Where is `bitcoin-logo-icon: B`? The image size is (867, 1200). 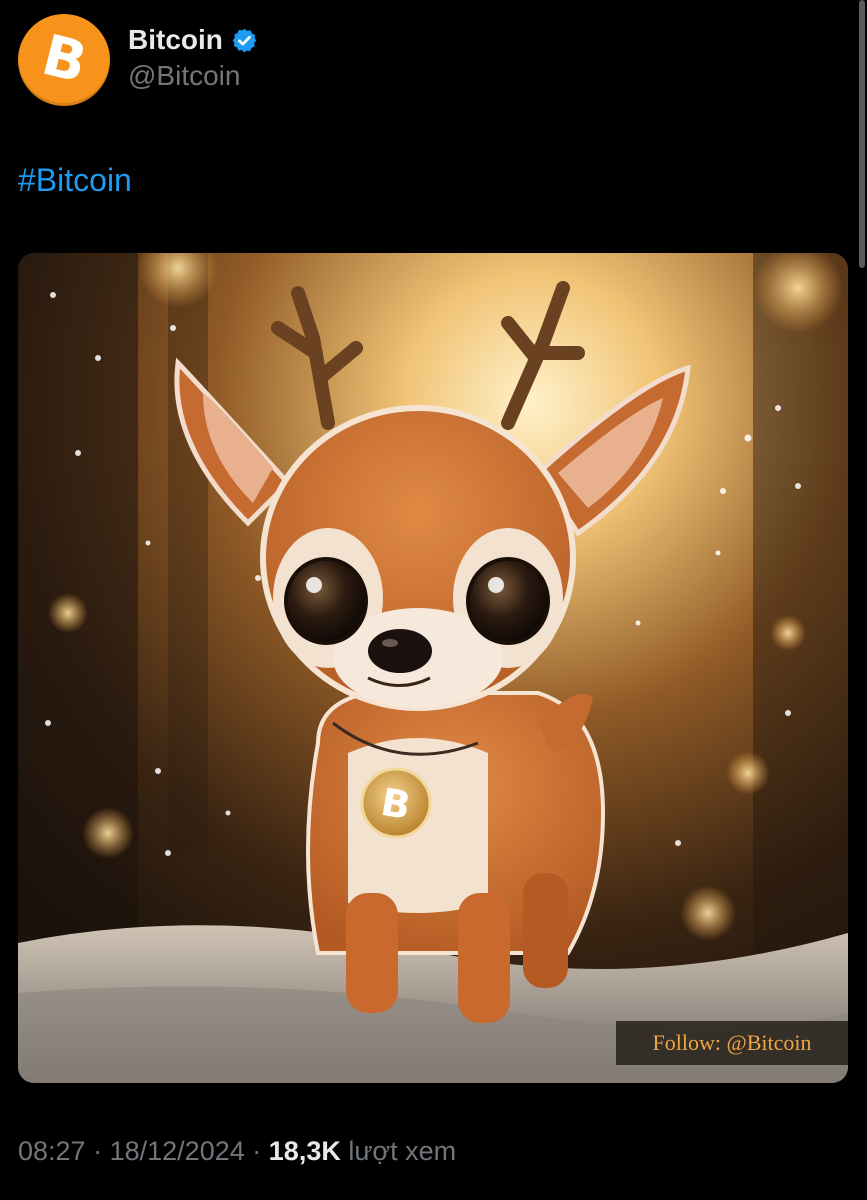
bitcoin-logo-icon: B is located at coordinates (64, 59).